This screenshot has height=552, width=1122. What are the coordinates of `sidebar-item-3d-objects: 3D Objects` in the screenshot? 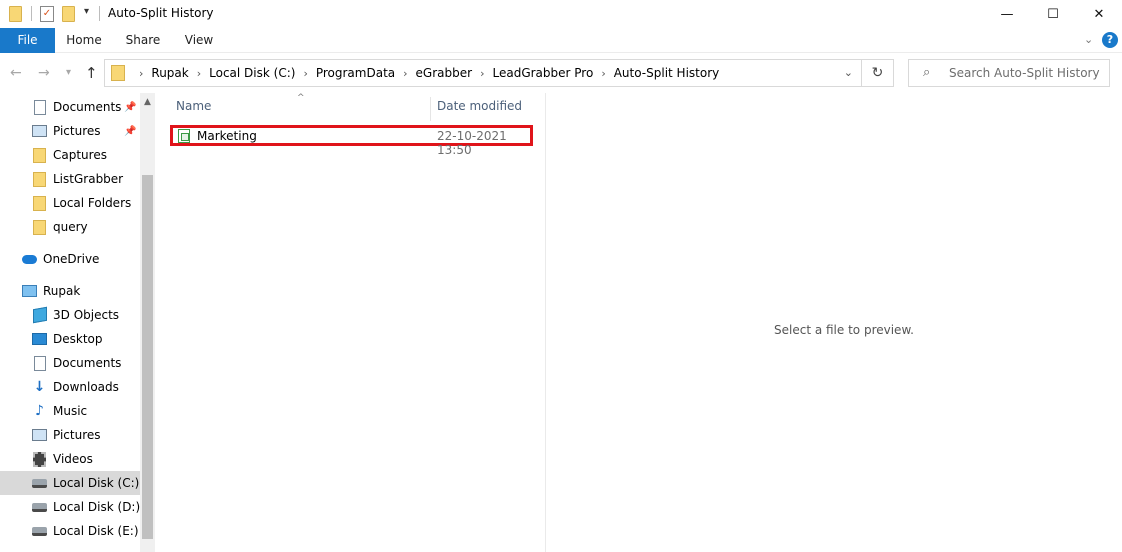 It's located at (70, 315).